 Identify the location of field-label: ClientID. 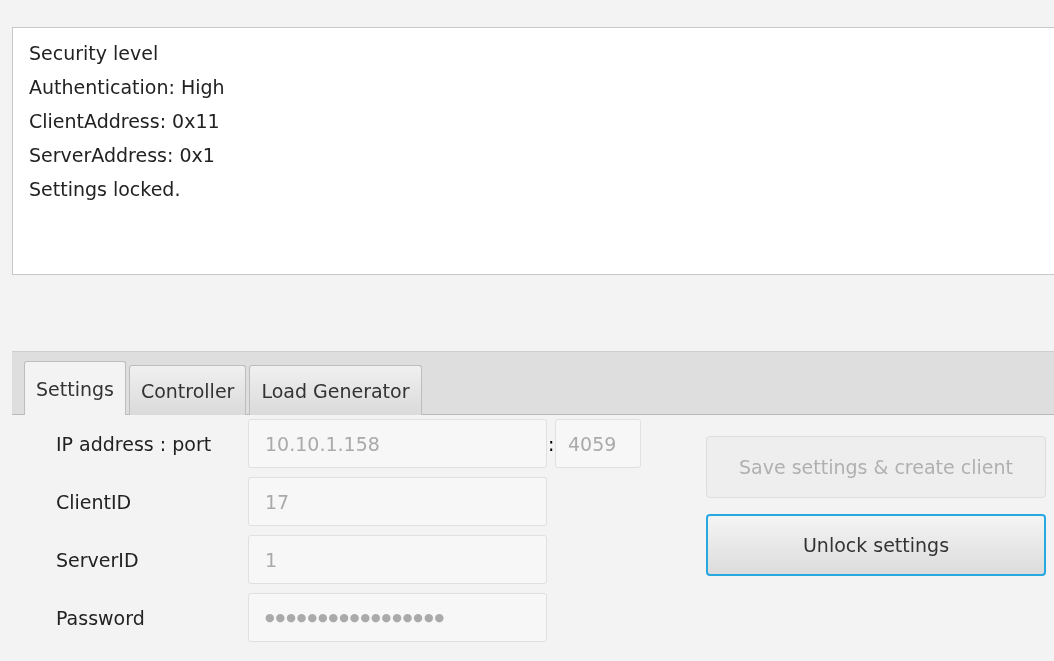
(94, 501).